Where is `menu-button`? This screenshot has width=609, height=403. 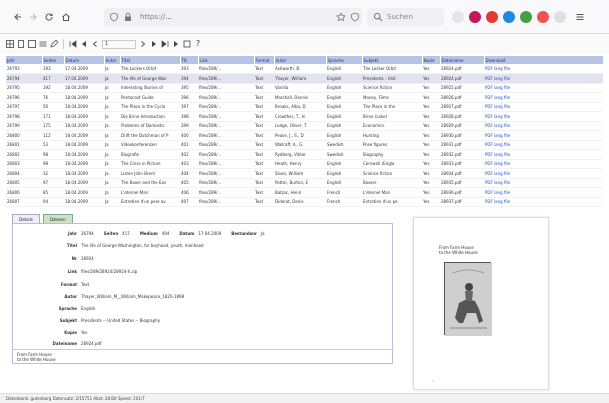
menu-button is located at coordinates (580, 17).